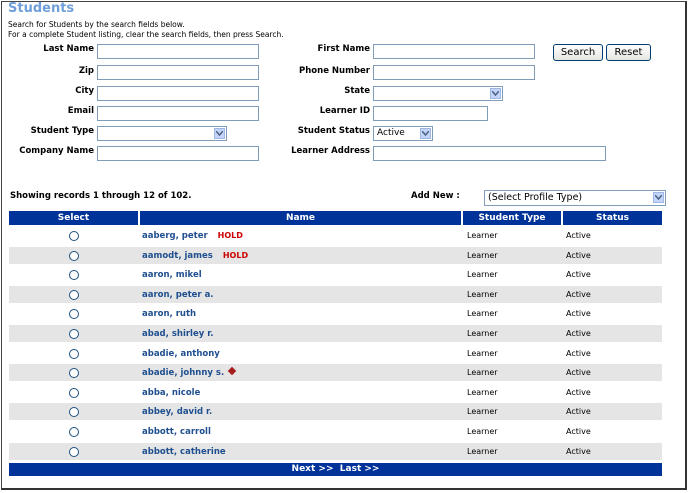  I want to click on student-name-link: abbey, david r., so click(177, 412).